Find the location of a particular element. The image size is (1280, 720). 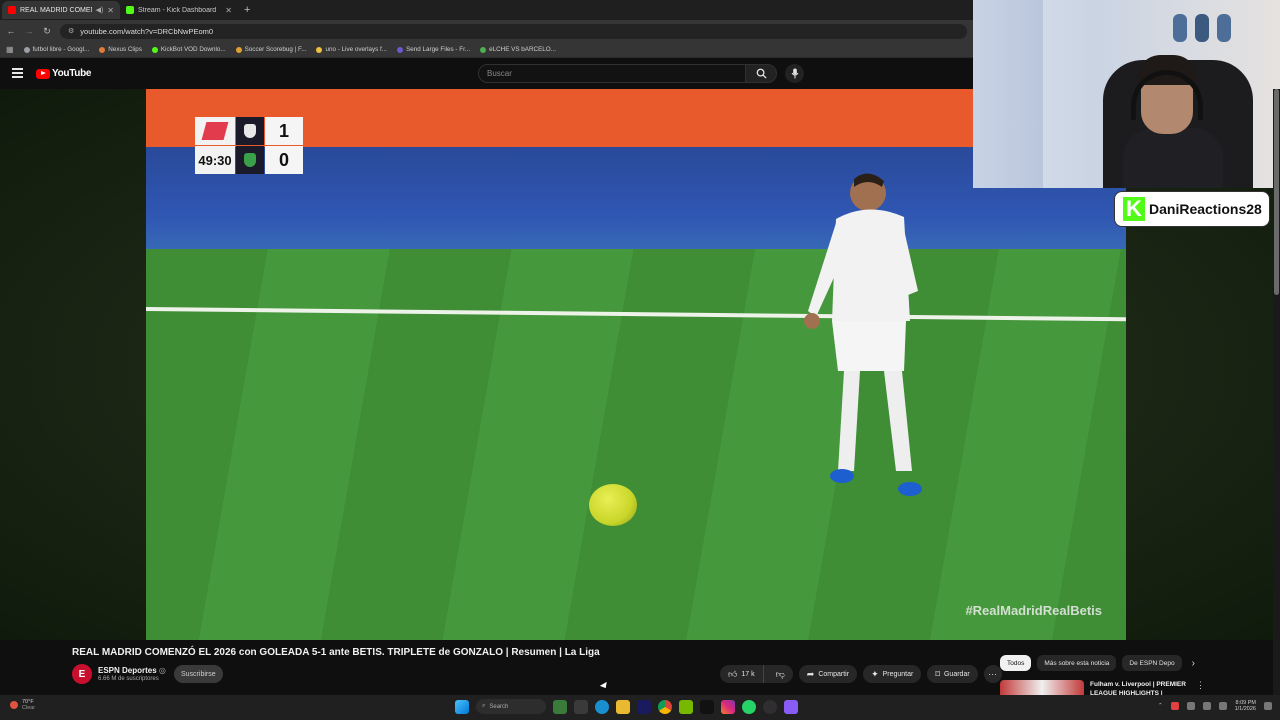

back-icon: ← is located at coordinates (11, 31).